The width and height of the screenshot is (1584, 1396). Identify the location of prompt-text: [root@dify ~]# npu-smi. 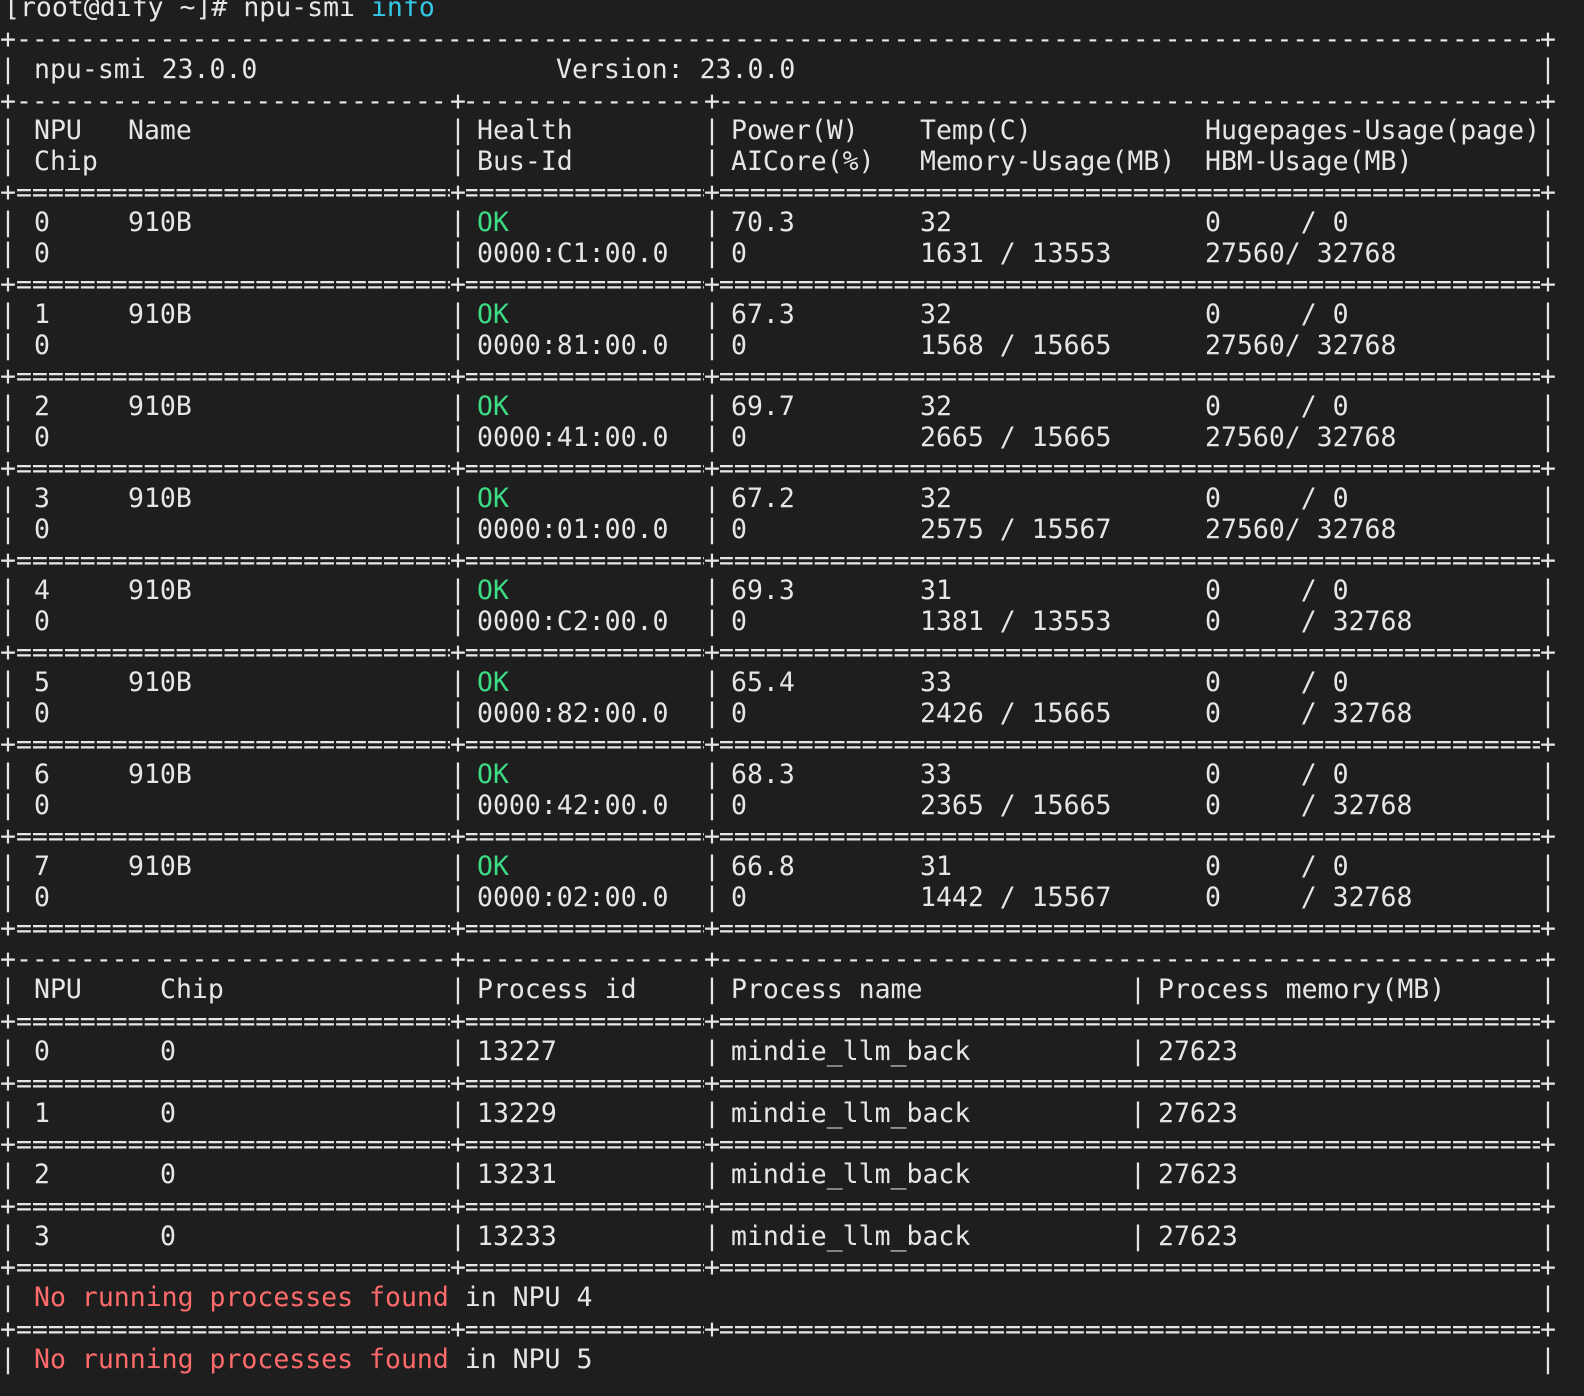
(187, 11).